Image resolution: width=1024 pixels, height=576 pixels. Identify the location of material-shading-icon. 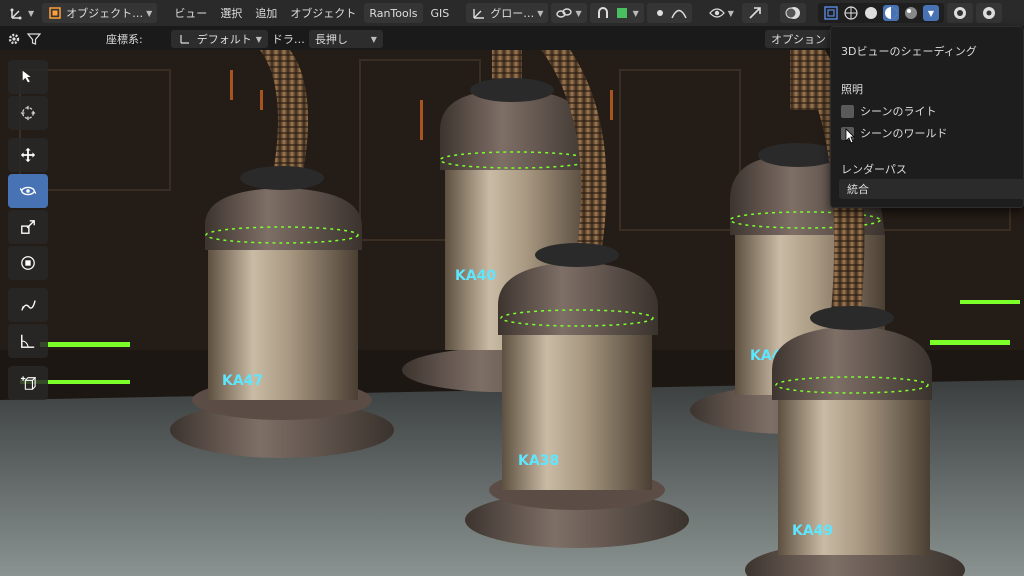
(890, 13).